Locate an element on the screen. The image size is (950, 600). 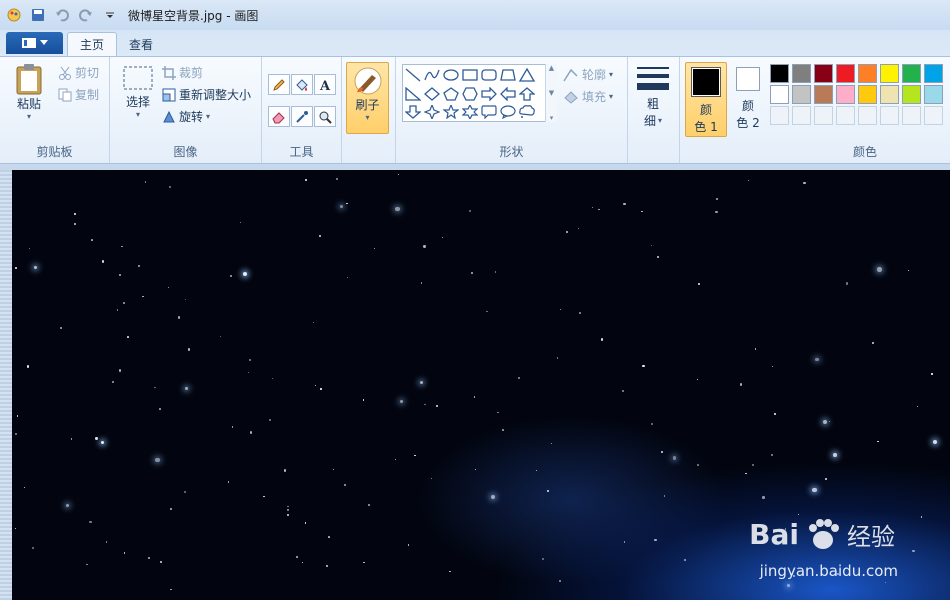
pencil-tool is located at coordinates (279, 84).